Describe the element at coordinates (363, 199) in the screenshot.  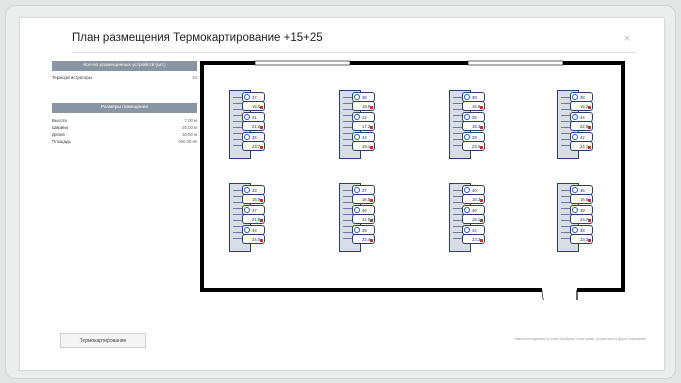
I see `temperature-reading: 16.5` at that location.